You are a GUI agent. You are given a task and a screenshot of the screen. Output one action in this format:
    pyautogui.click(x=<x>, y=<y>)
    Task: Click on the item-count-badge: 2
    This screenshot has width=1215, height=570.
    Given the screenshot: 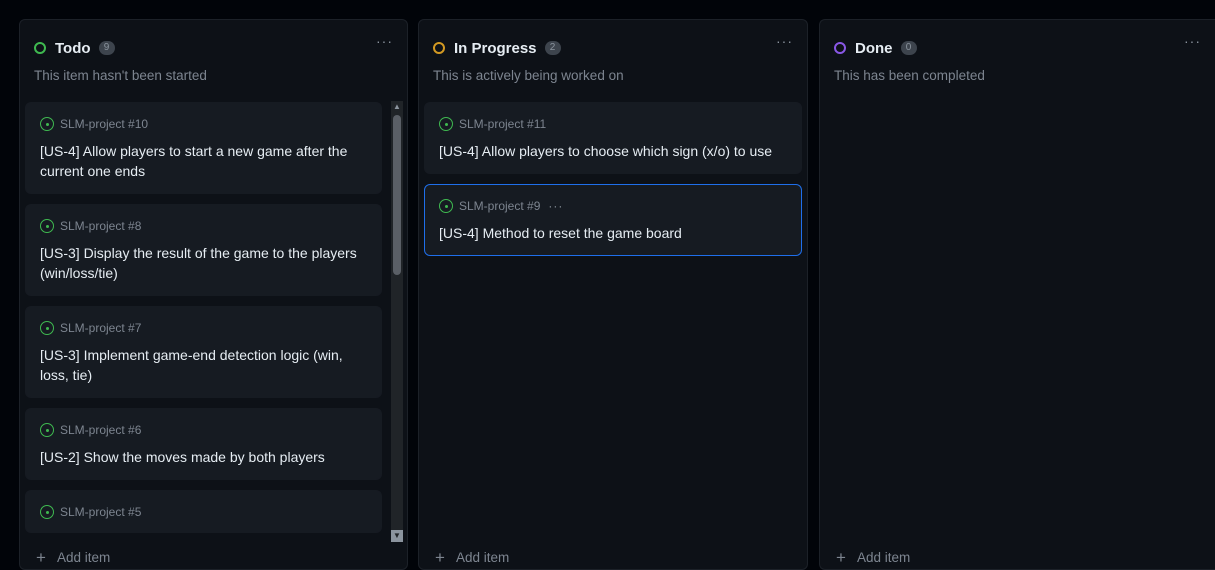 What is the action you would take?
    pyautogui.click(x=552, y=48)
    